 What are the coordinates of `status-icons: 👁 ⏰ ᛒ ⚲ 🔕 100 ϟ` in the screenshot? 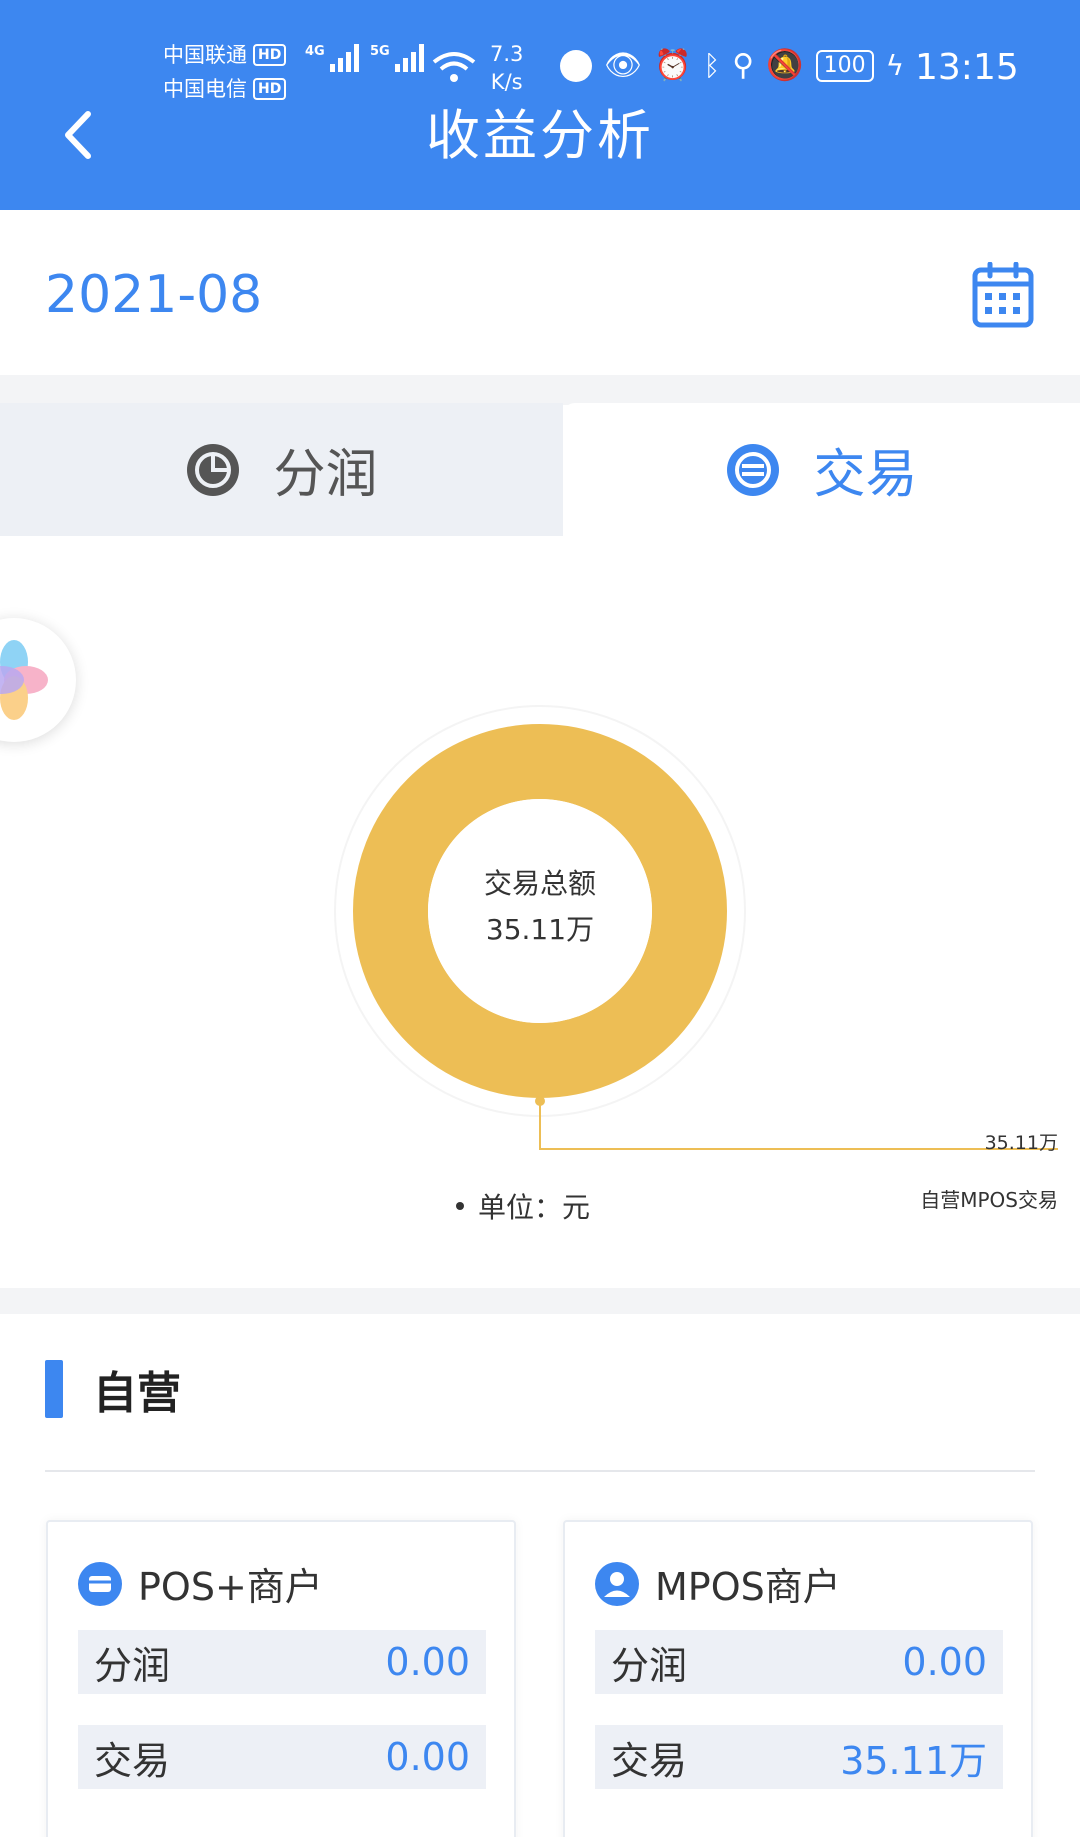 It's located at (732, 65).